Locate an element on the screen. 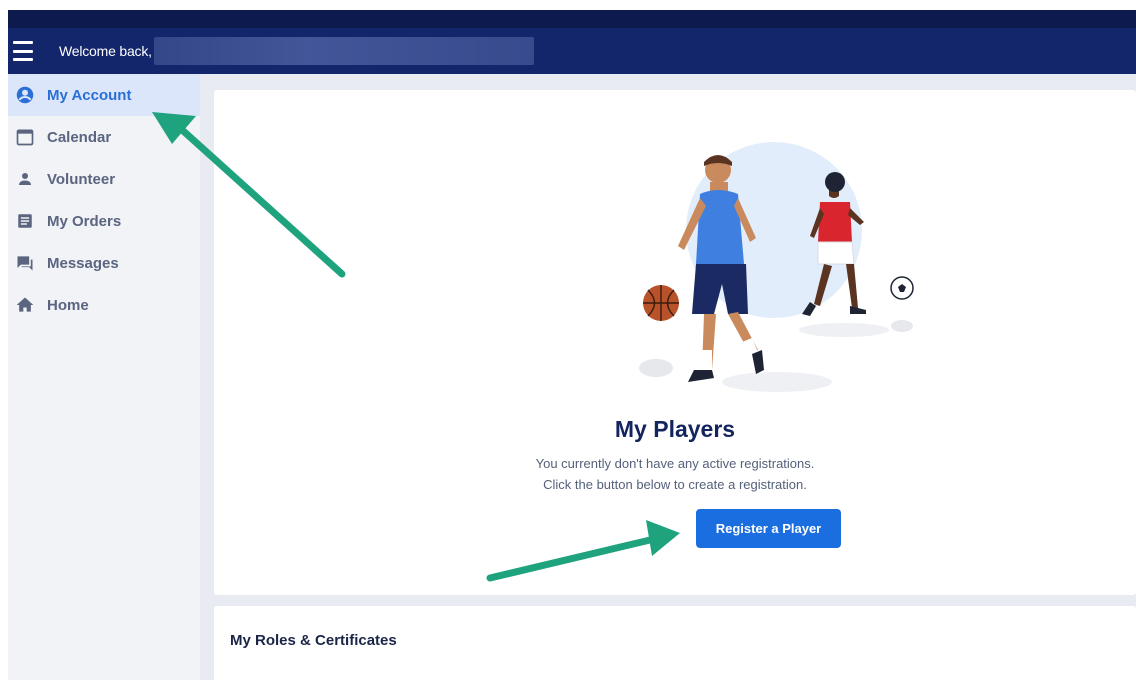 This screenshot has width=1136, height=680. top-strip is located at coordinates (572, 19).